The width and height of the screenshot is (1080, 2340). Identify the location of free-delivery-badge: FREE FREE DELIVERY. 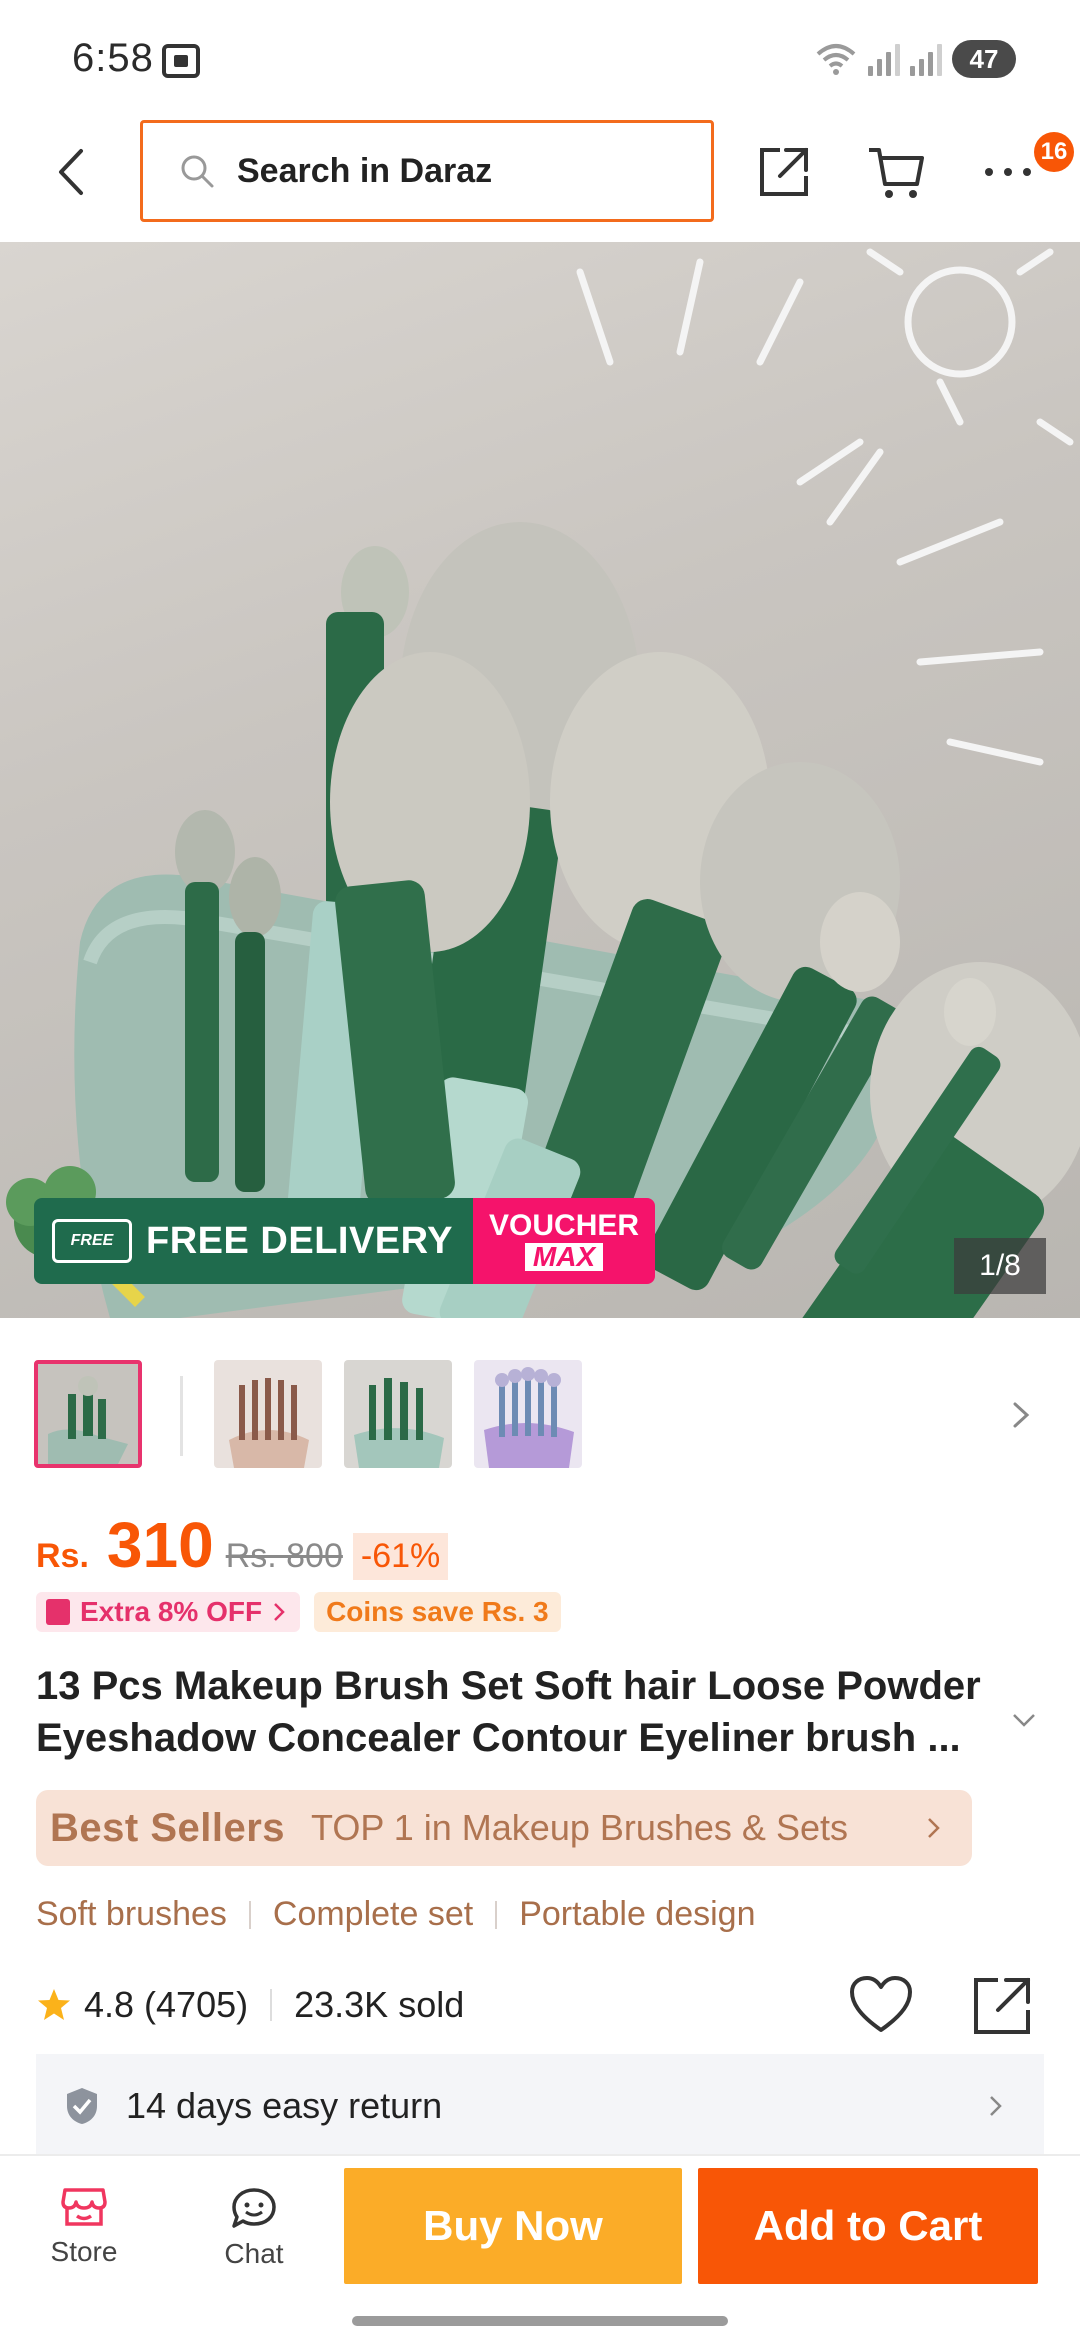
(254, 1241).